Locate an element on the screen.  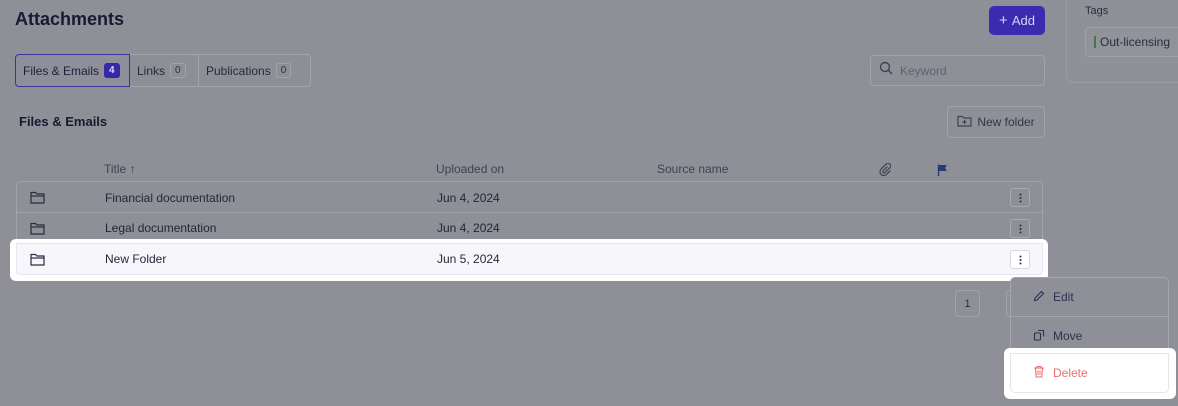
column-header-source: Source name is located at coordinates (692, 169).